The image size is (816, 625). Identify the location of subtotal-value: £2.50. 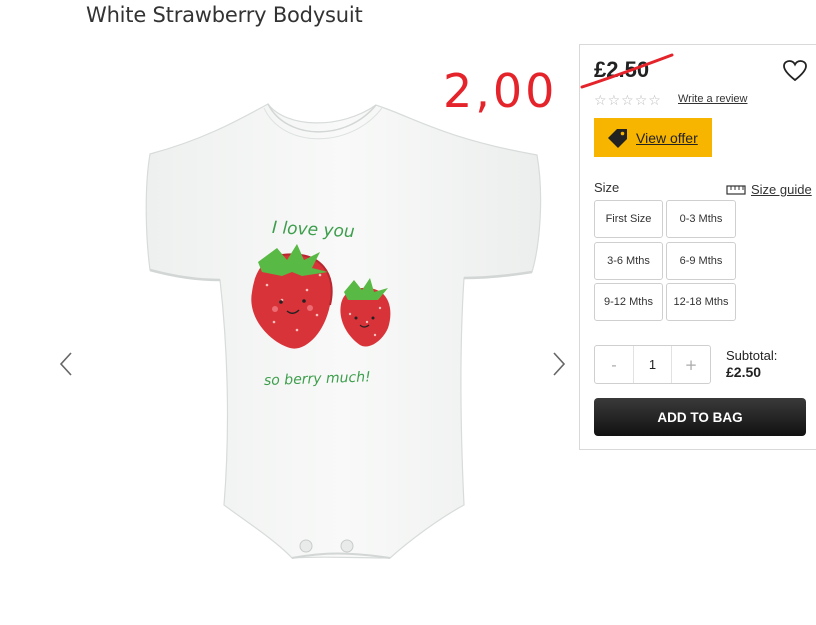
(744, 372).